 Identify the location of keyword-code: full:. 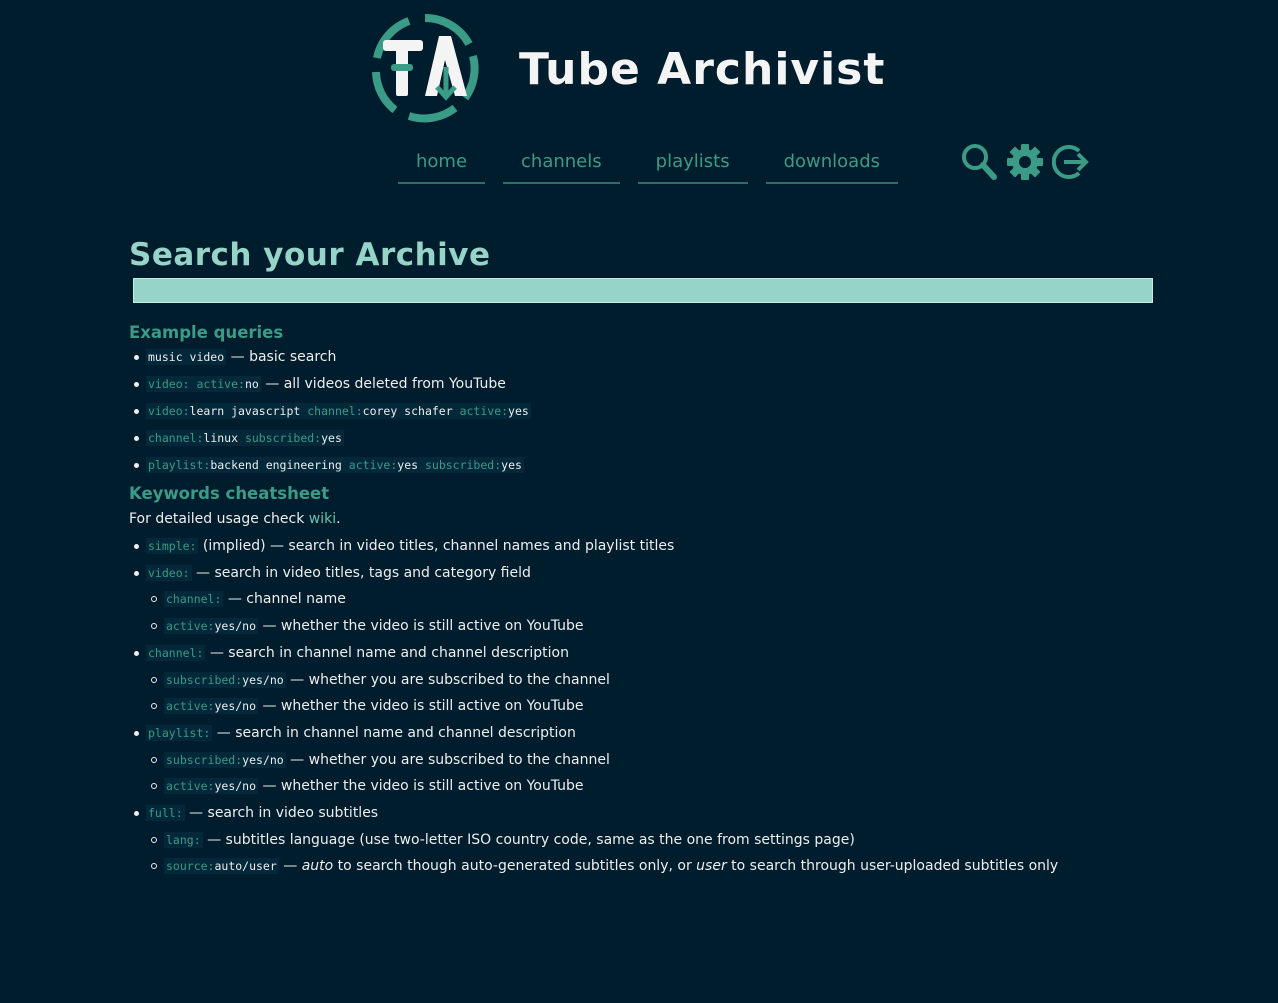
(165, 813).